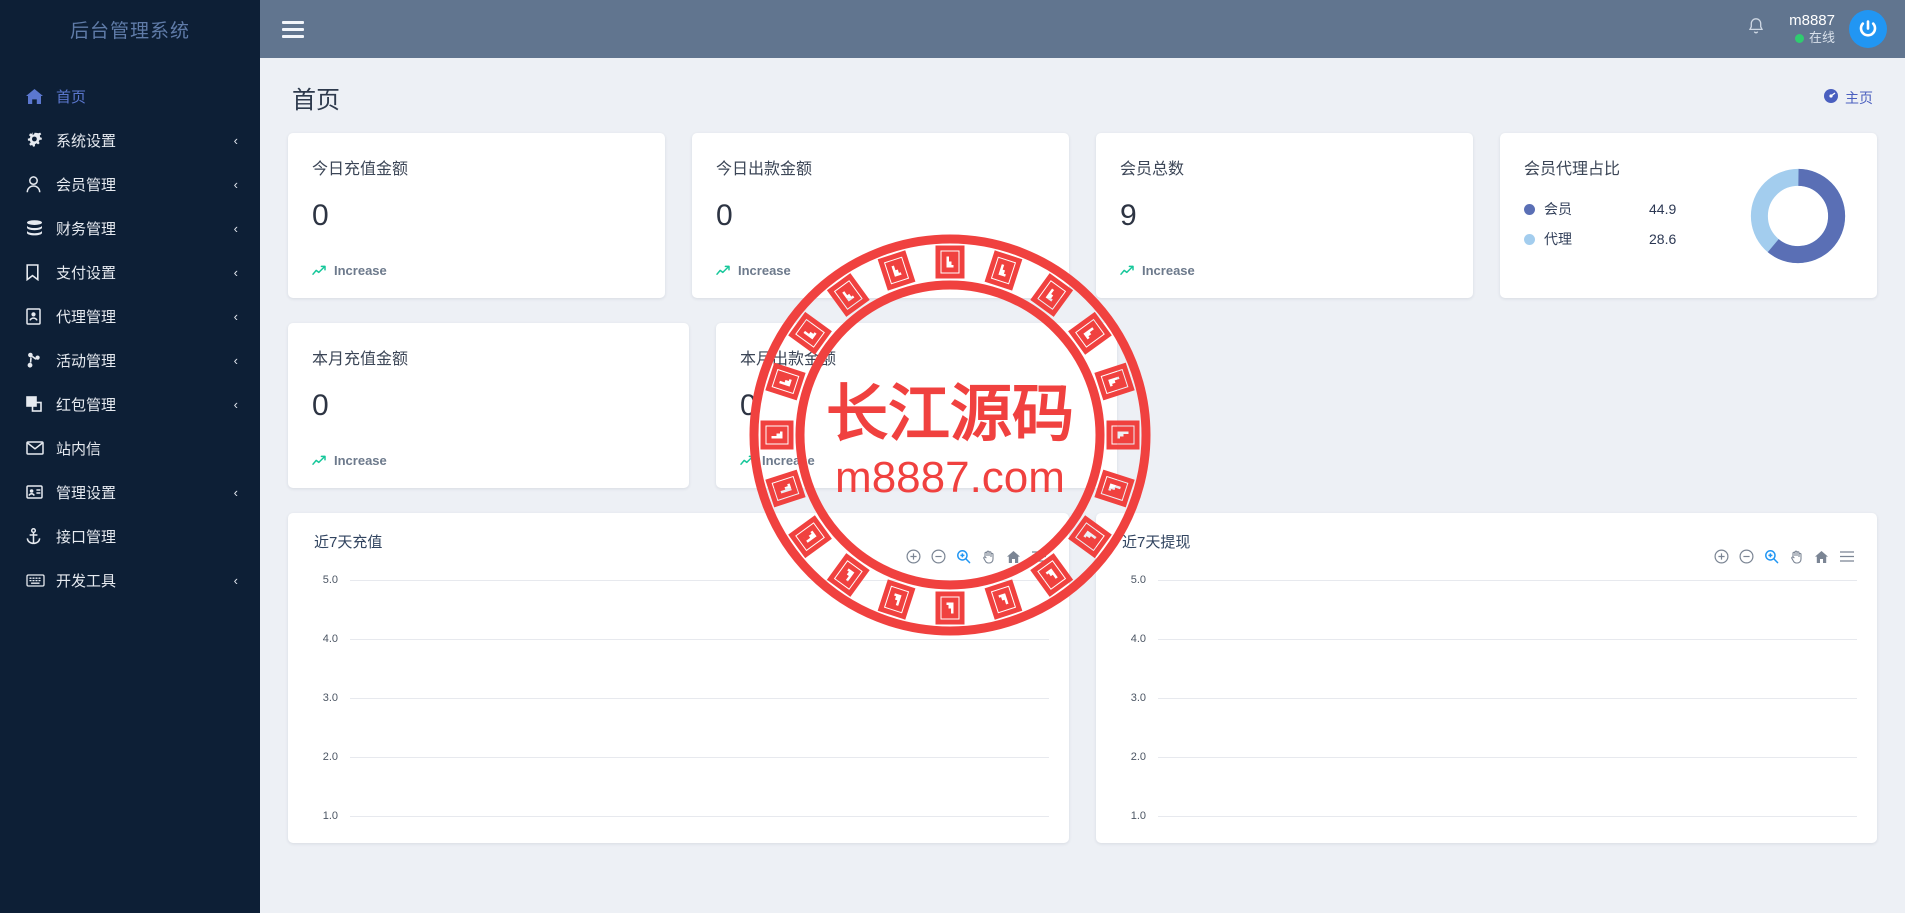 This screenshot has height=913, width=1905. What do you see at coordinates (764, 169) in the screenshot?
I see `stat-title: 今日出款金额` at bounding box center [764, 169].